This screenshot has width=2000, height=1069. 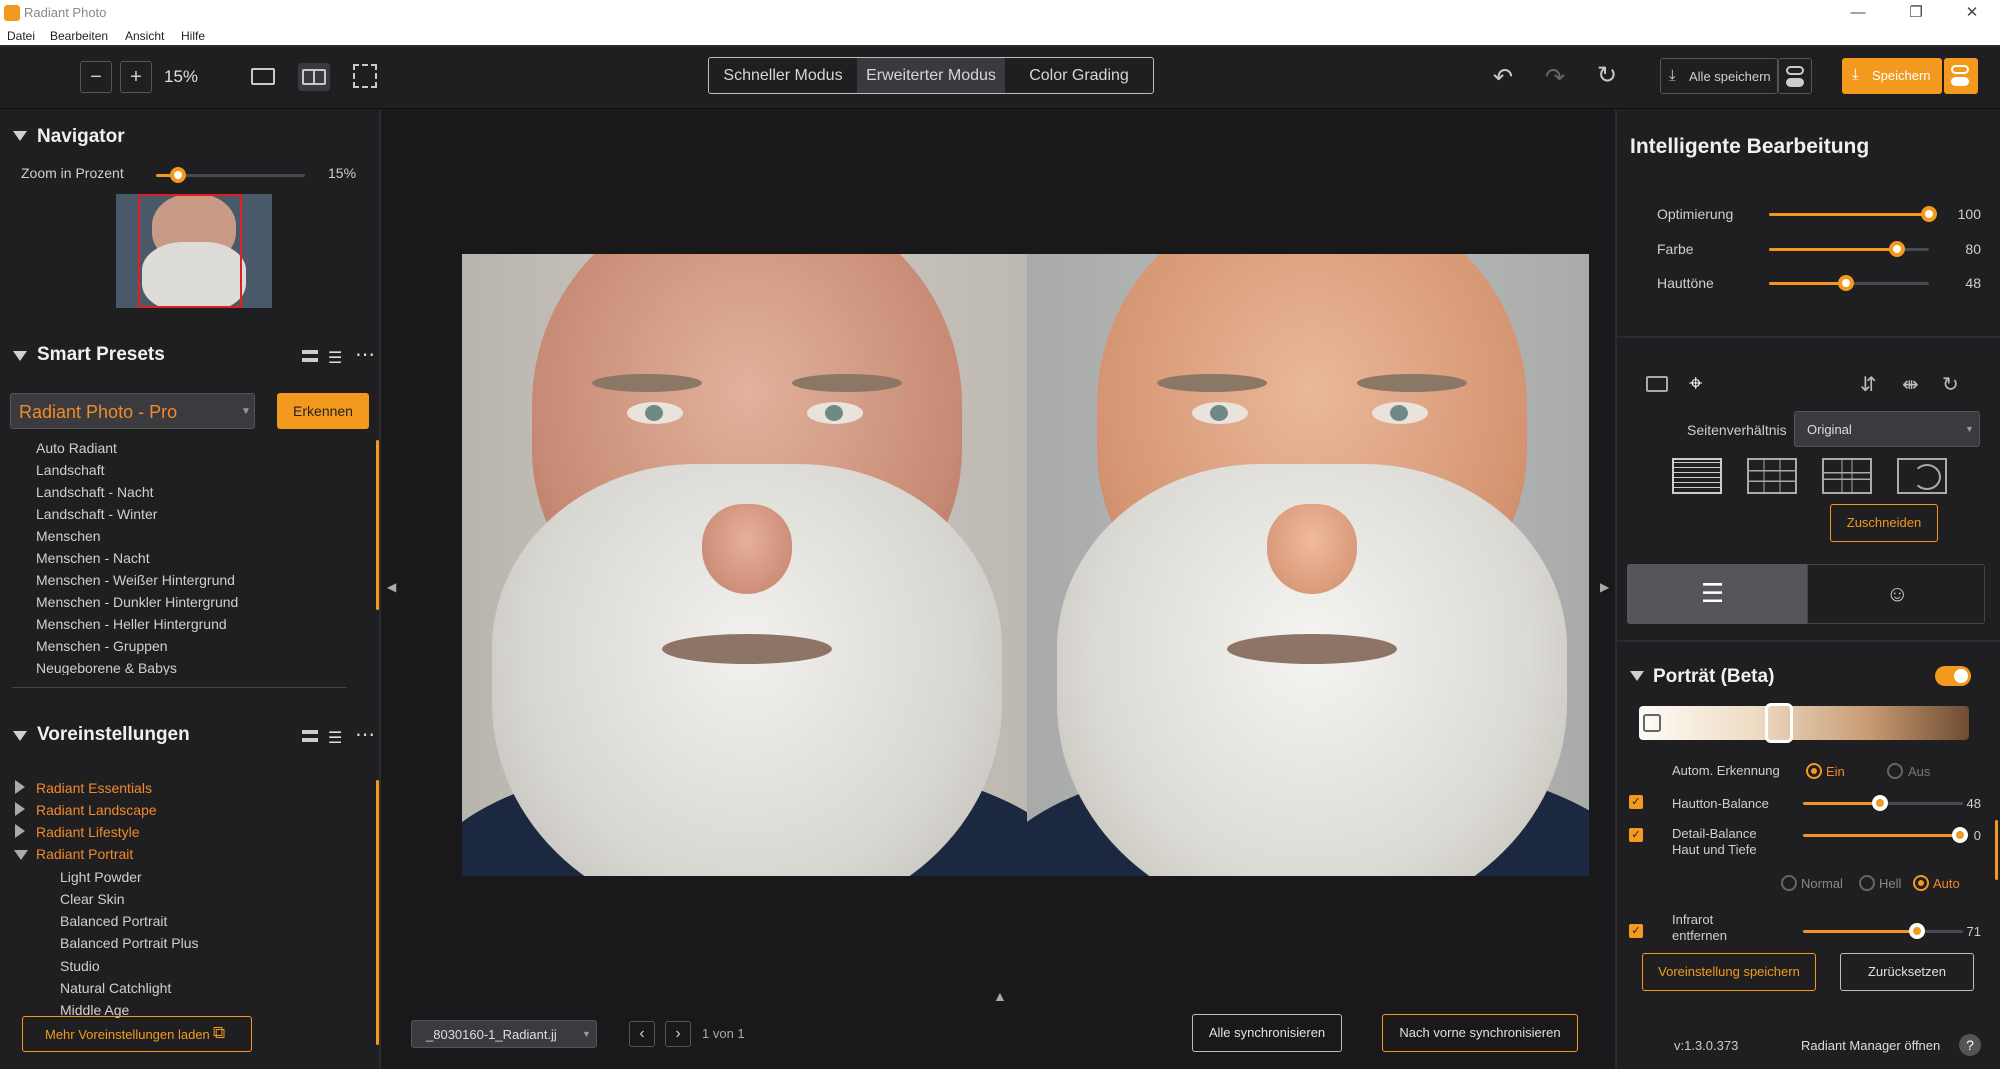 What do you see at coordinates (1868, 384) in the screenshot?
I see `flip-vertical-icon: ⇵` at bounding box center [1868, 384].